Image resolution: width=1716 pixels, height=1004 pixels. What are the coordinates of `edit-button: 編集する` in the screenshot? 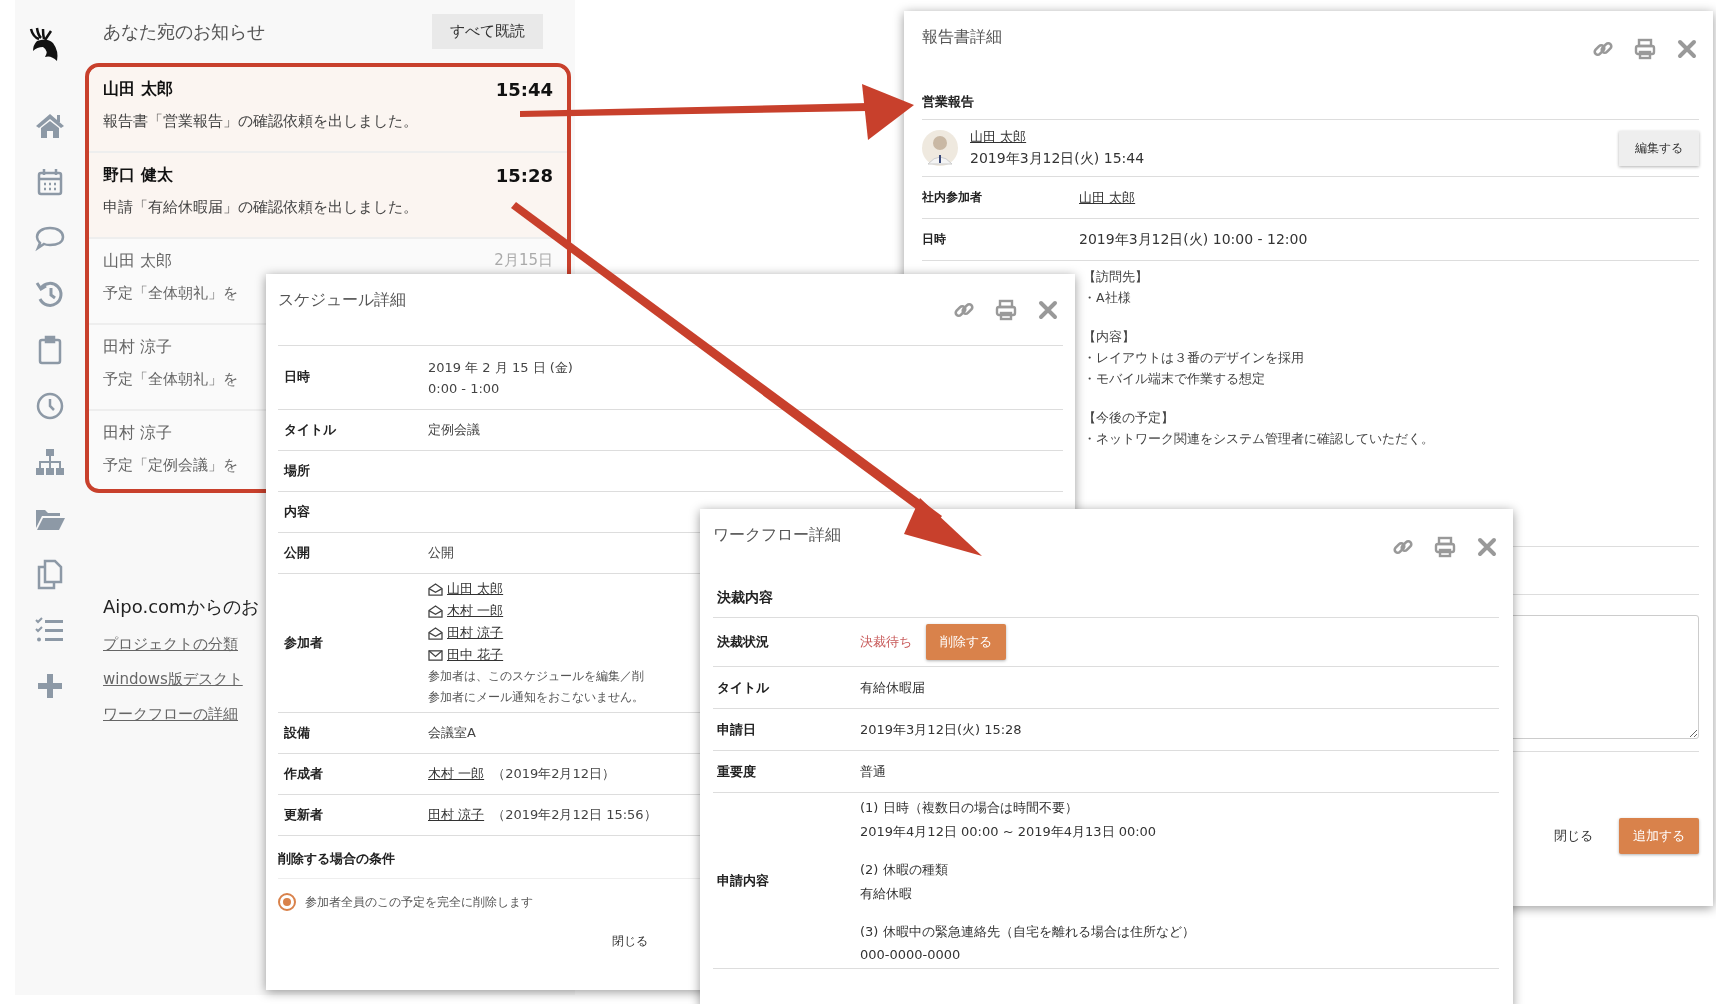 It's located at (1659, 148).